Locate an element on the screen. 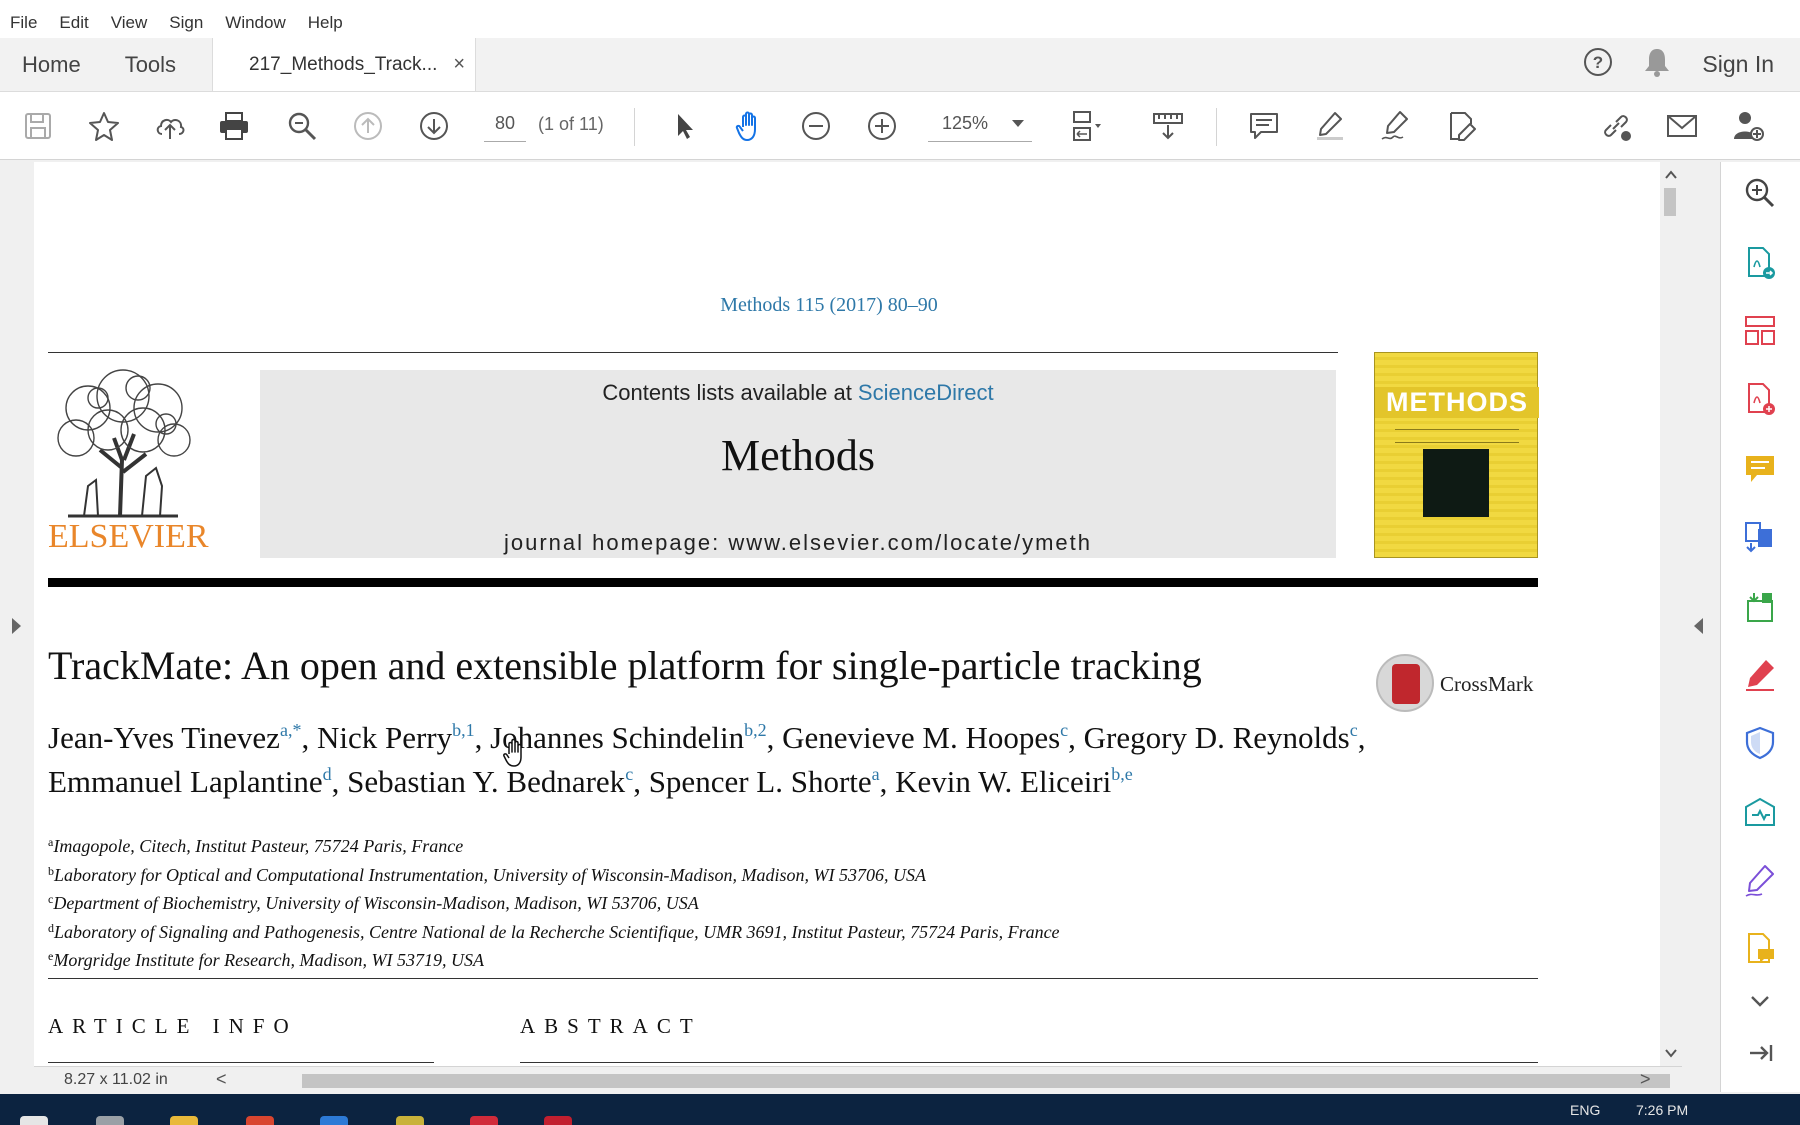  thick-divider is located at coordinates (793, 582).